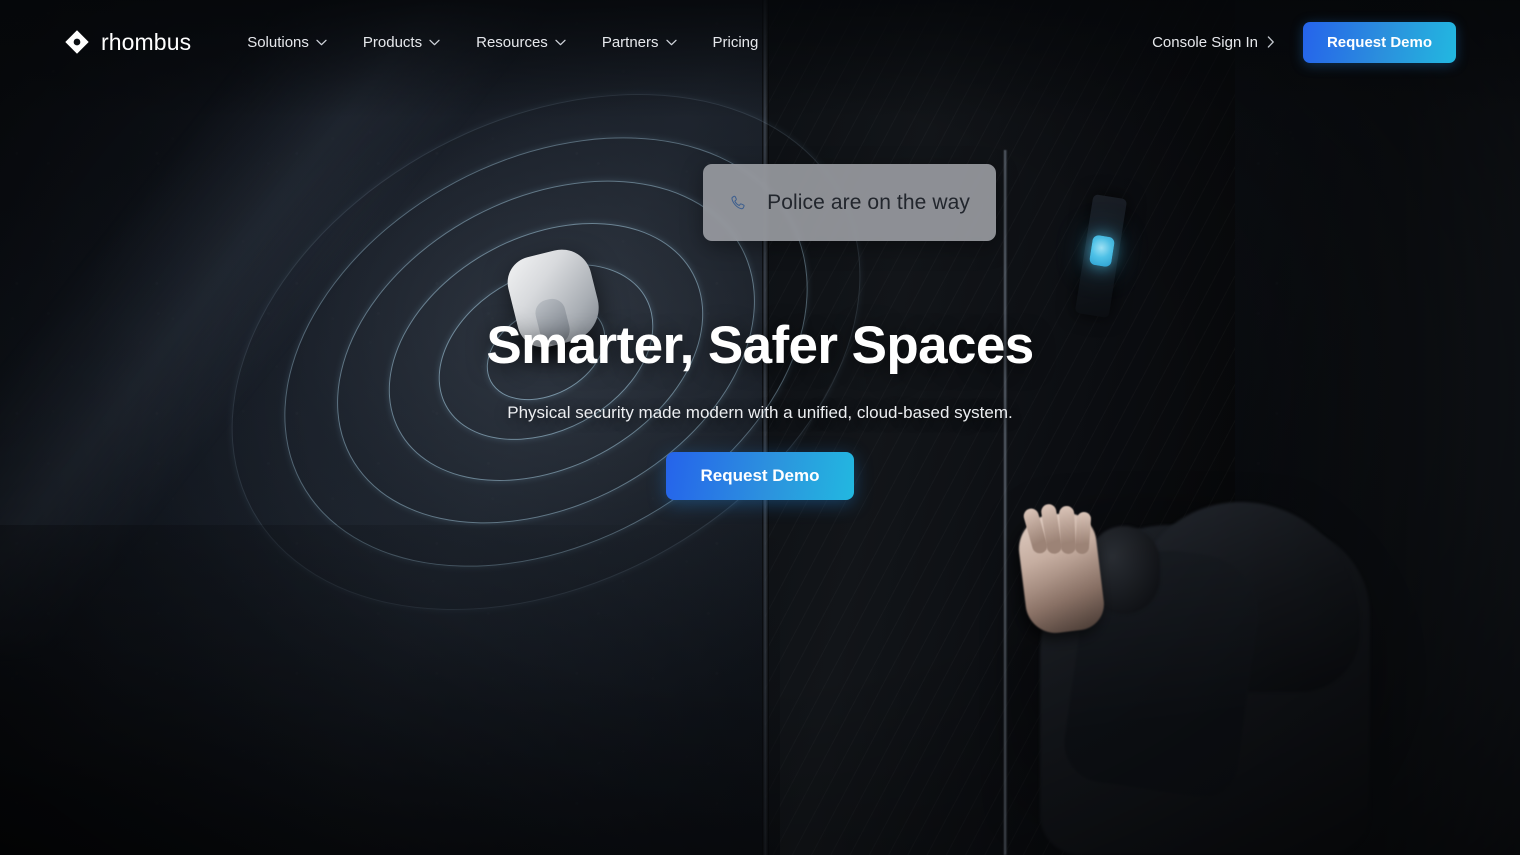 This screenshot has height=855, width=1520. Describe the element at coordinates (760, 475) in the screenshot. I see `request-demo-button-hero: Request Demo` at that location.